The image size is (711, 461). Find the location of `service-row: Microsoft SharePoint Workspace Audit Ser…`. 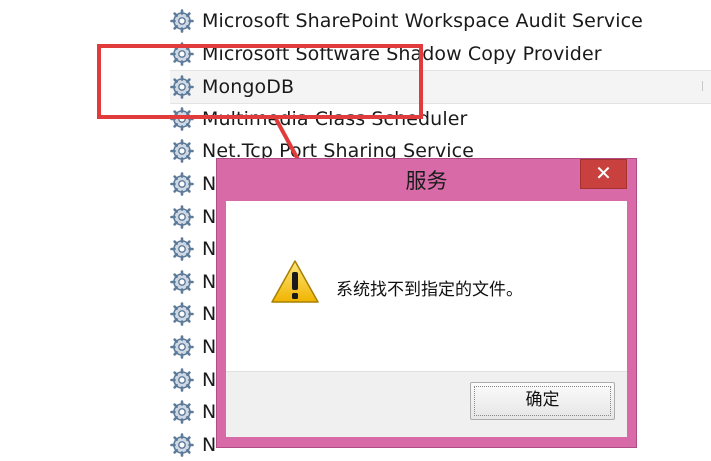

service-row: Microsoft SharePoint Workspace Audit Ser… is located at coordinates (440, 21).